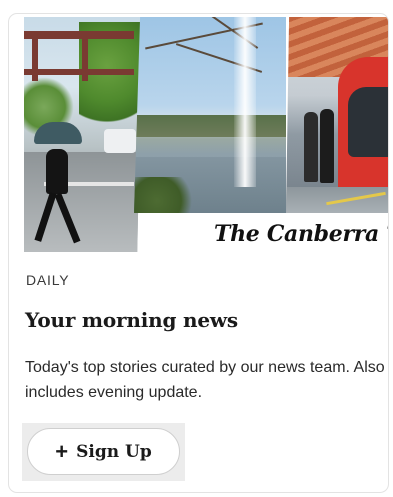 The height and width of the screenshot is (497, 393). What do you see at coordinates (114, 451) in the screenshot?
I see `signup-button-label: Sign Up` at bounding box center [114, 451].